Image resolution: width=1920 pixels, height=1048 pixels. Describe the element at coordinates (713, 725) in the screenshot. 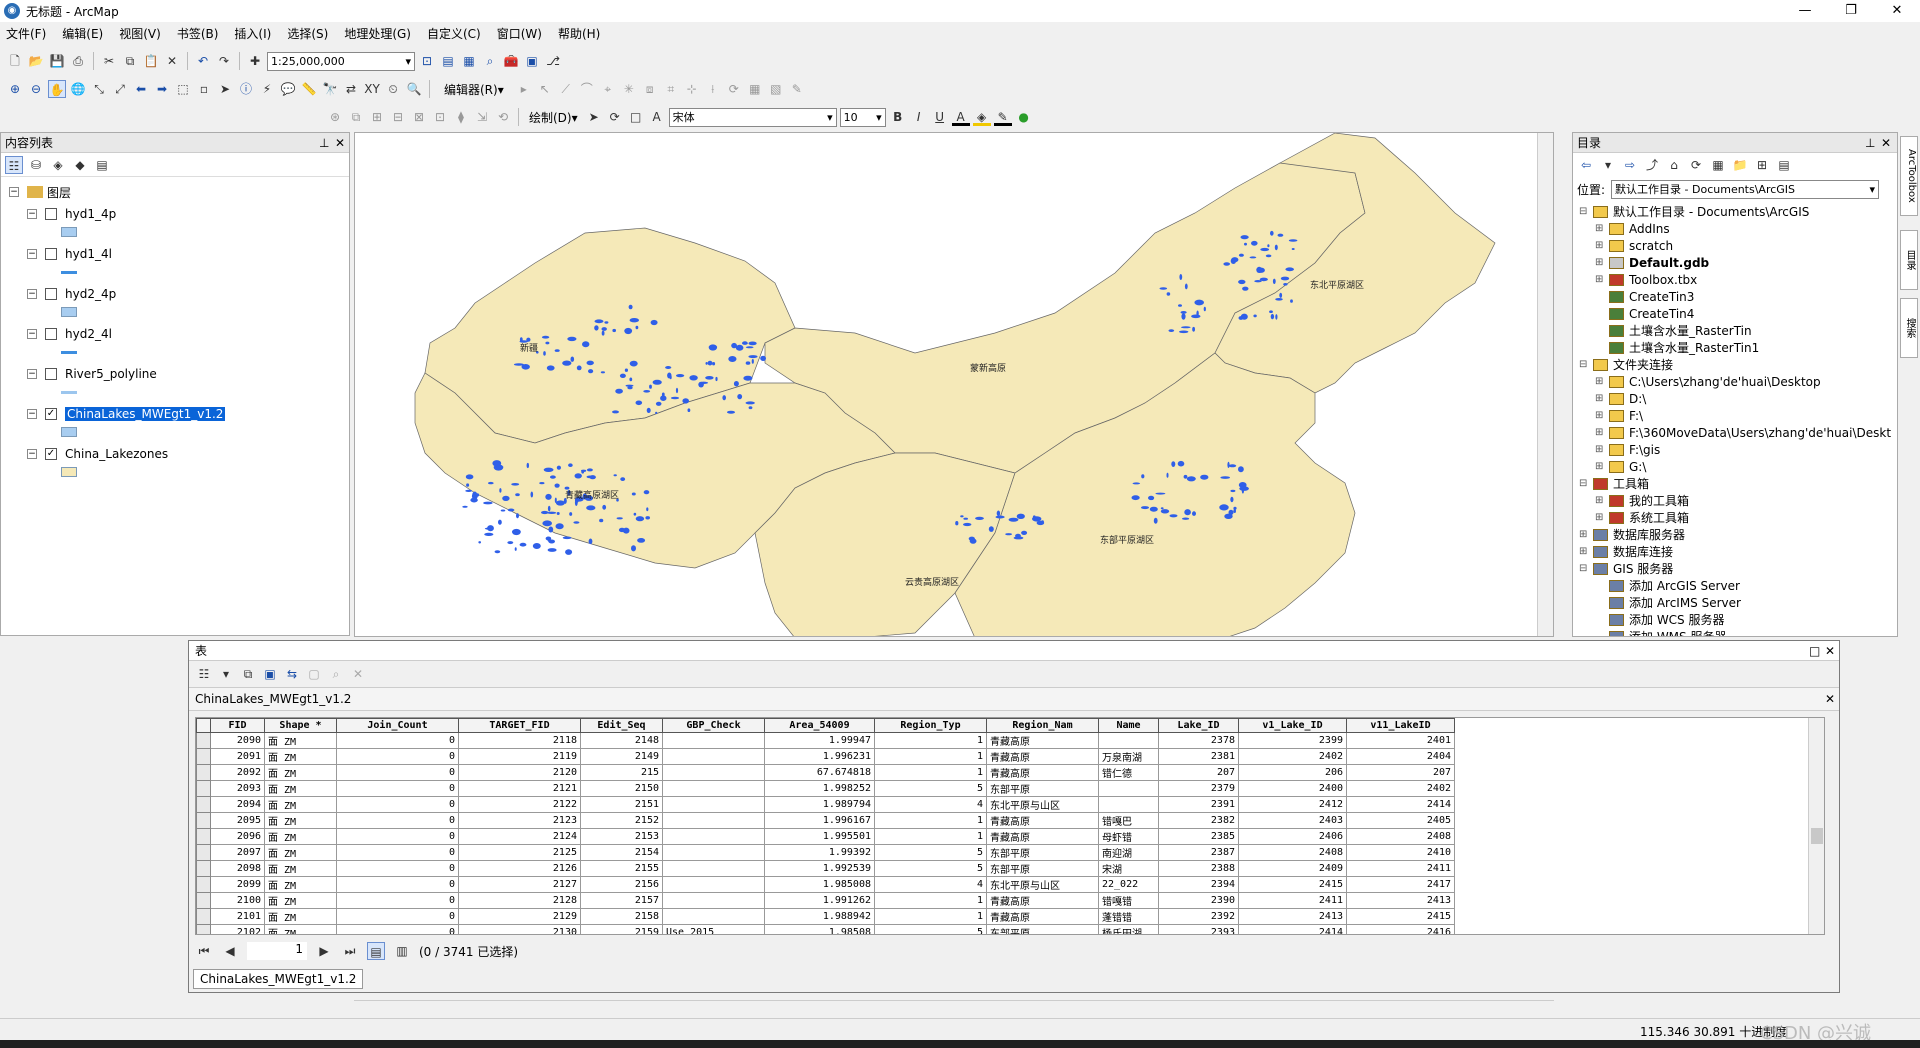

I see `column-header: GBP_Check` at that location.